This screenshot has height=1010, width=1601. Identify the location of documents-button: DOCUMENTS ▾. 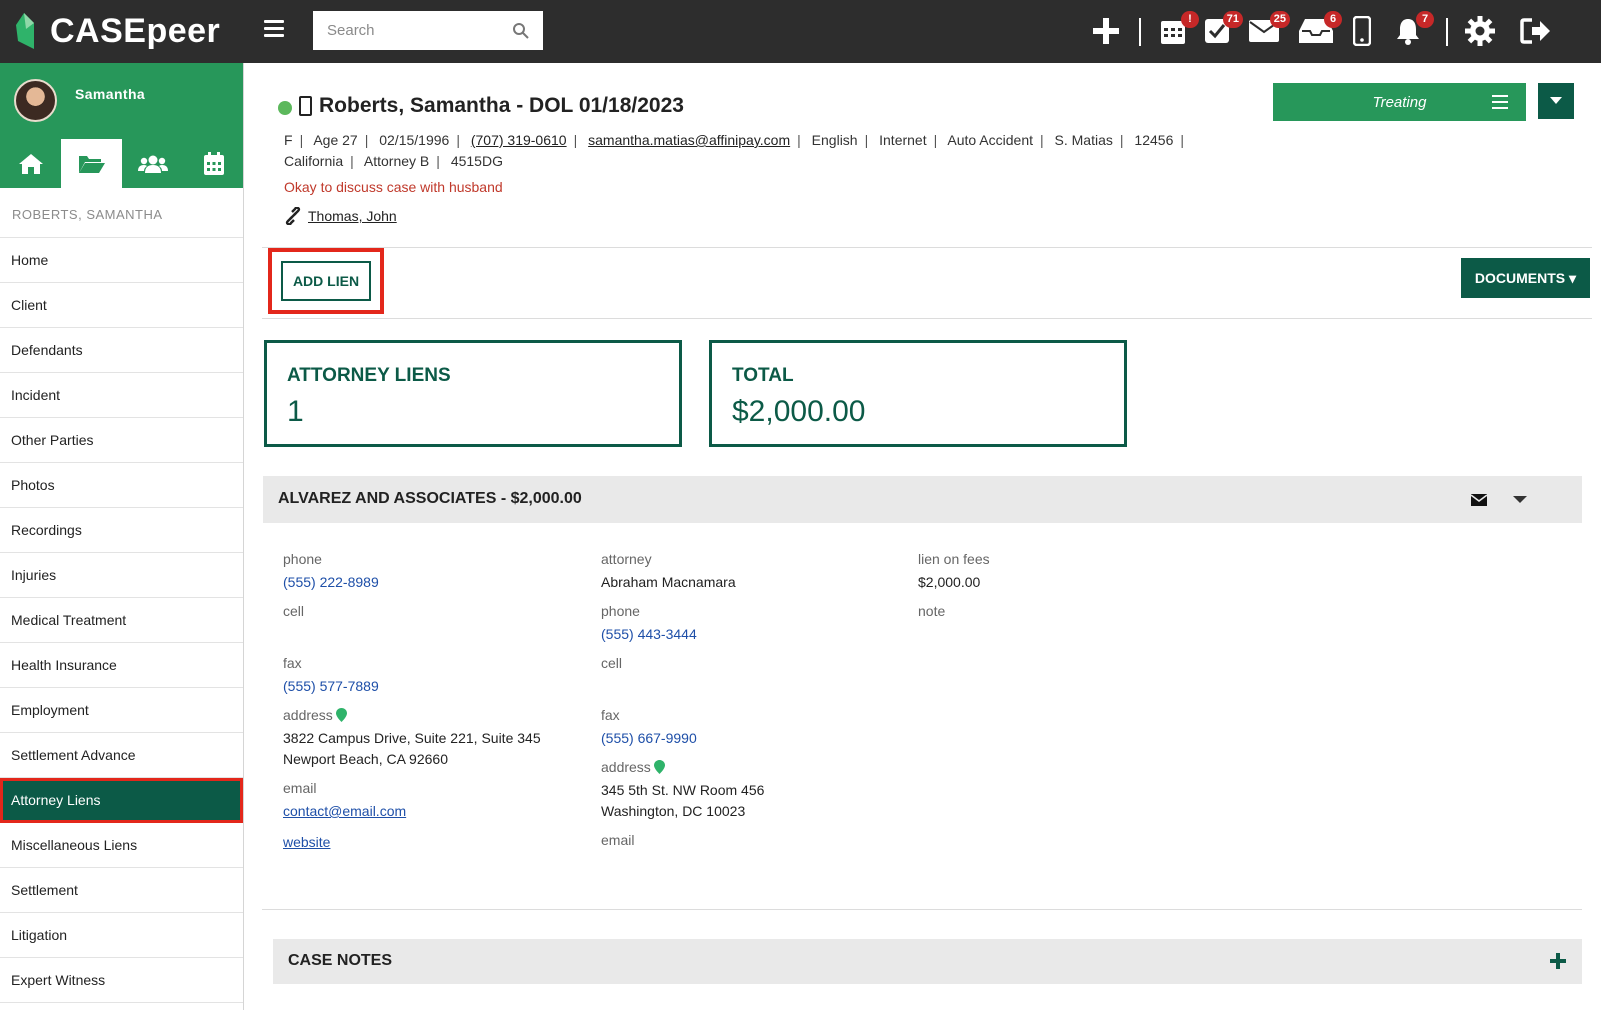
(1525, 278).